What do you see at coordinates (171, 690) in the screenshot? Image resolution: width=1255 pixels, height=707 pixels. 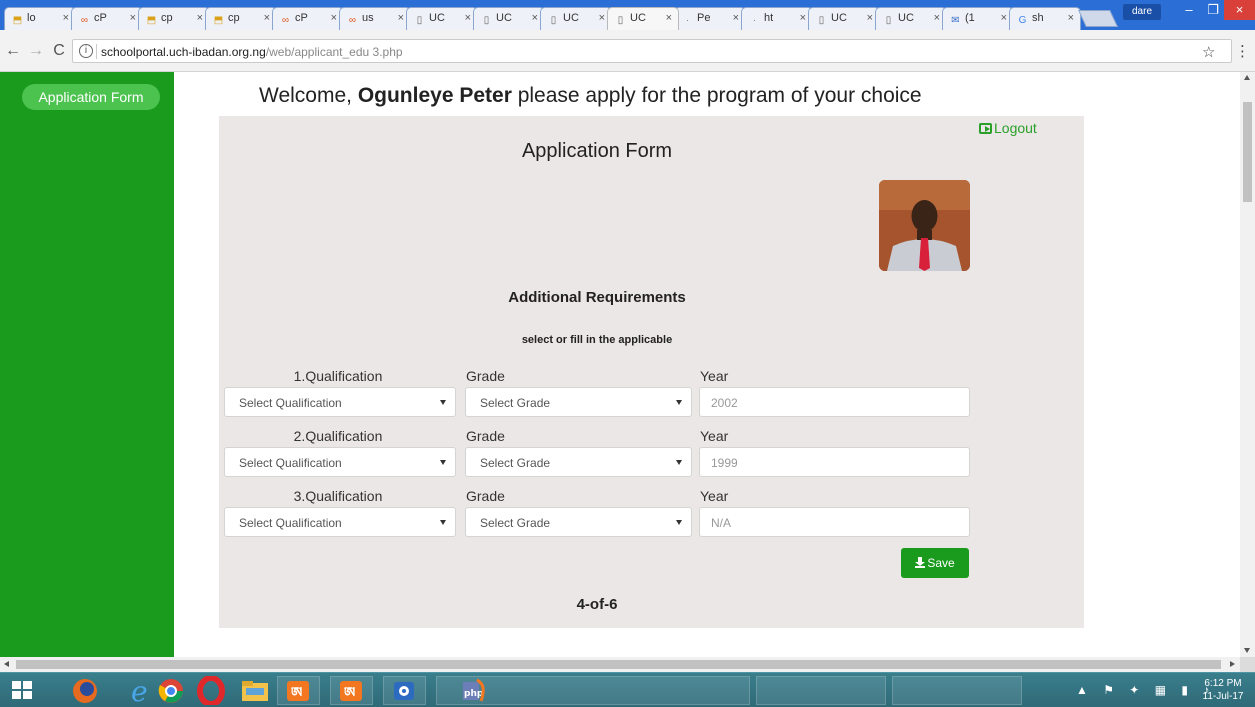 I see `chrome-icon` at bounding box center [171, 690].